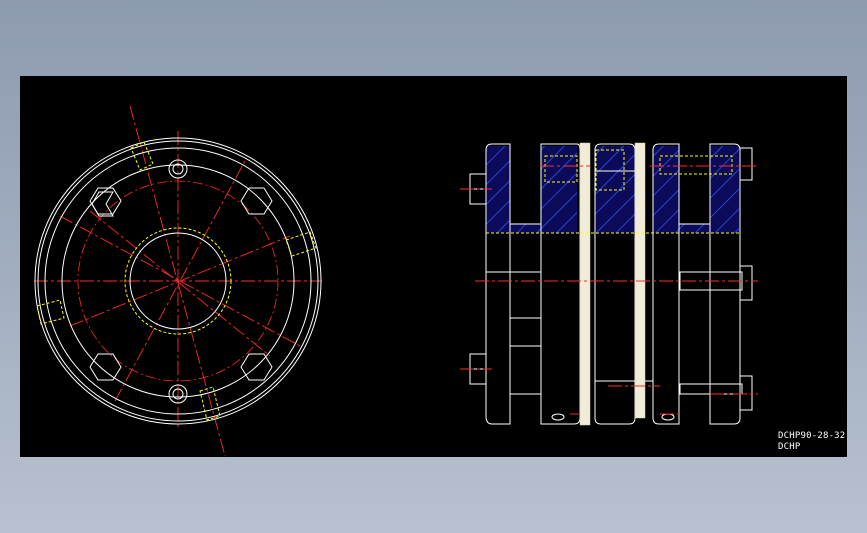 The image size is (867, 533). What do you see at coordinates (531, 189) in the screenshot?
I see `hub-left-hatch` at bounding box center [531, 189].